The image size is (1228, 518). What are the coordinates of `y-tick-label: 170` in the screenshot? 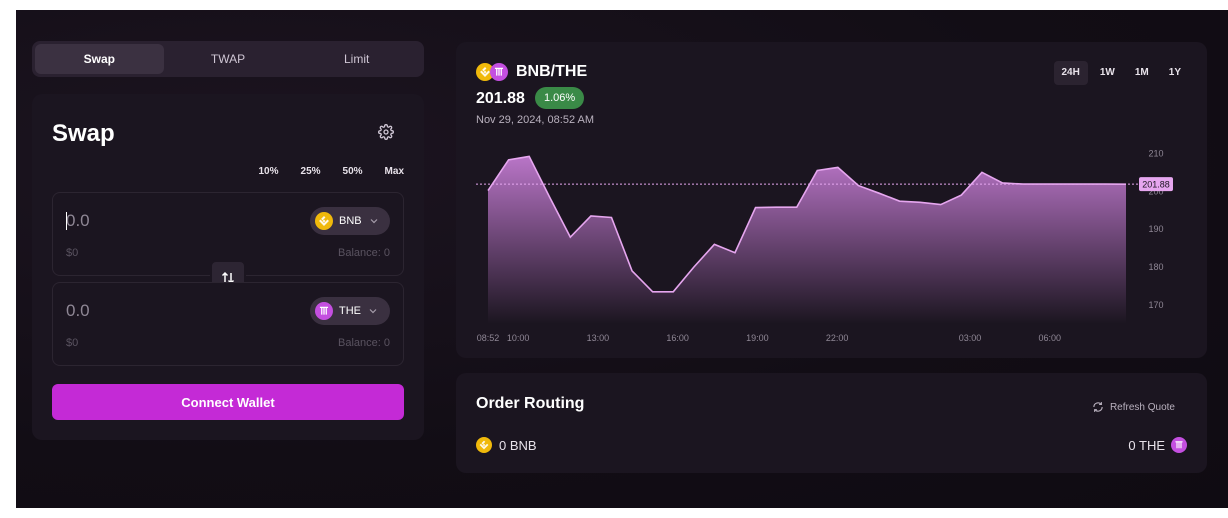 It's located at (1155, 305).